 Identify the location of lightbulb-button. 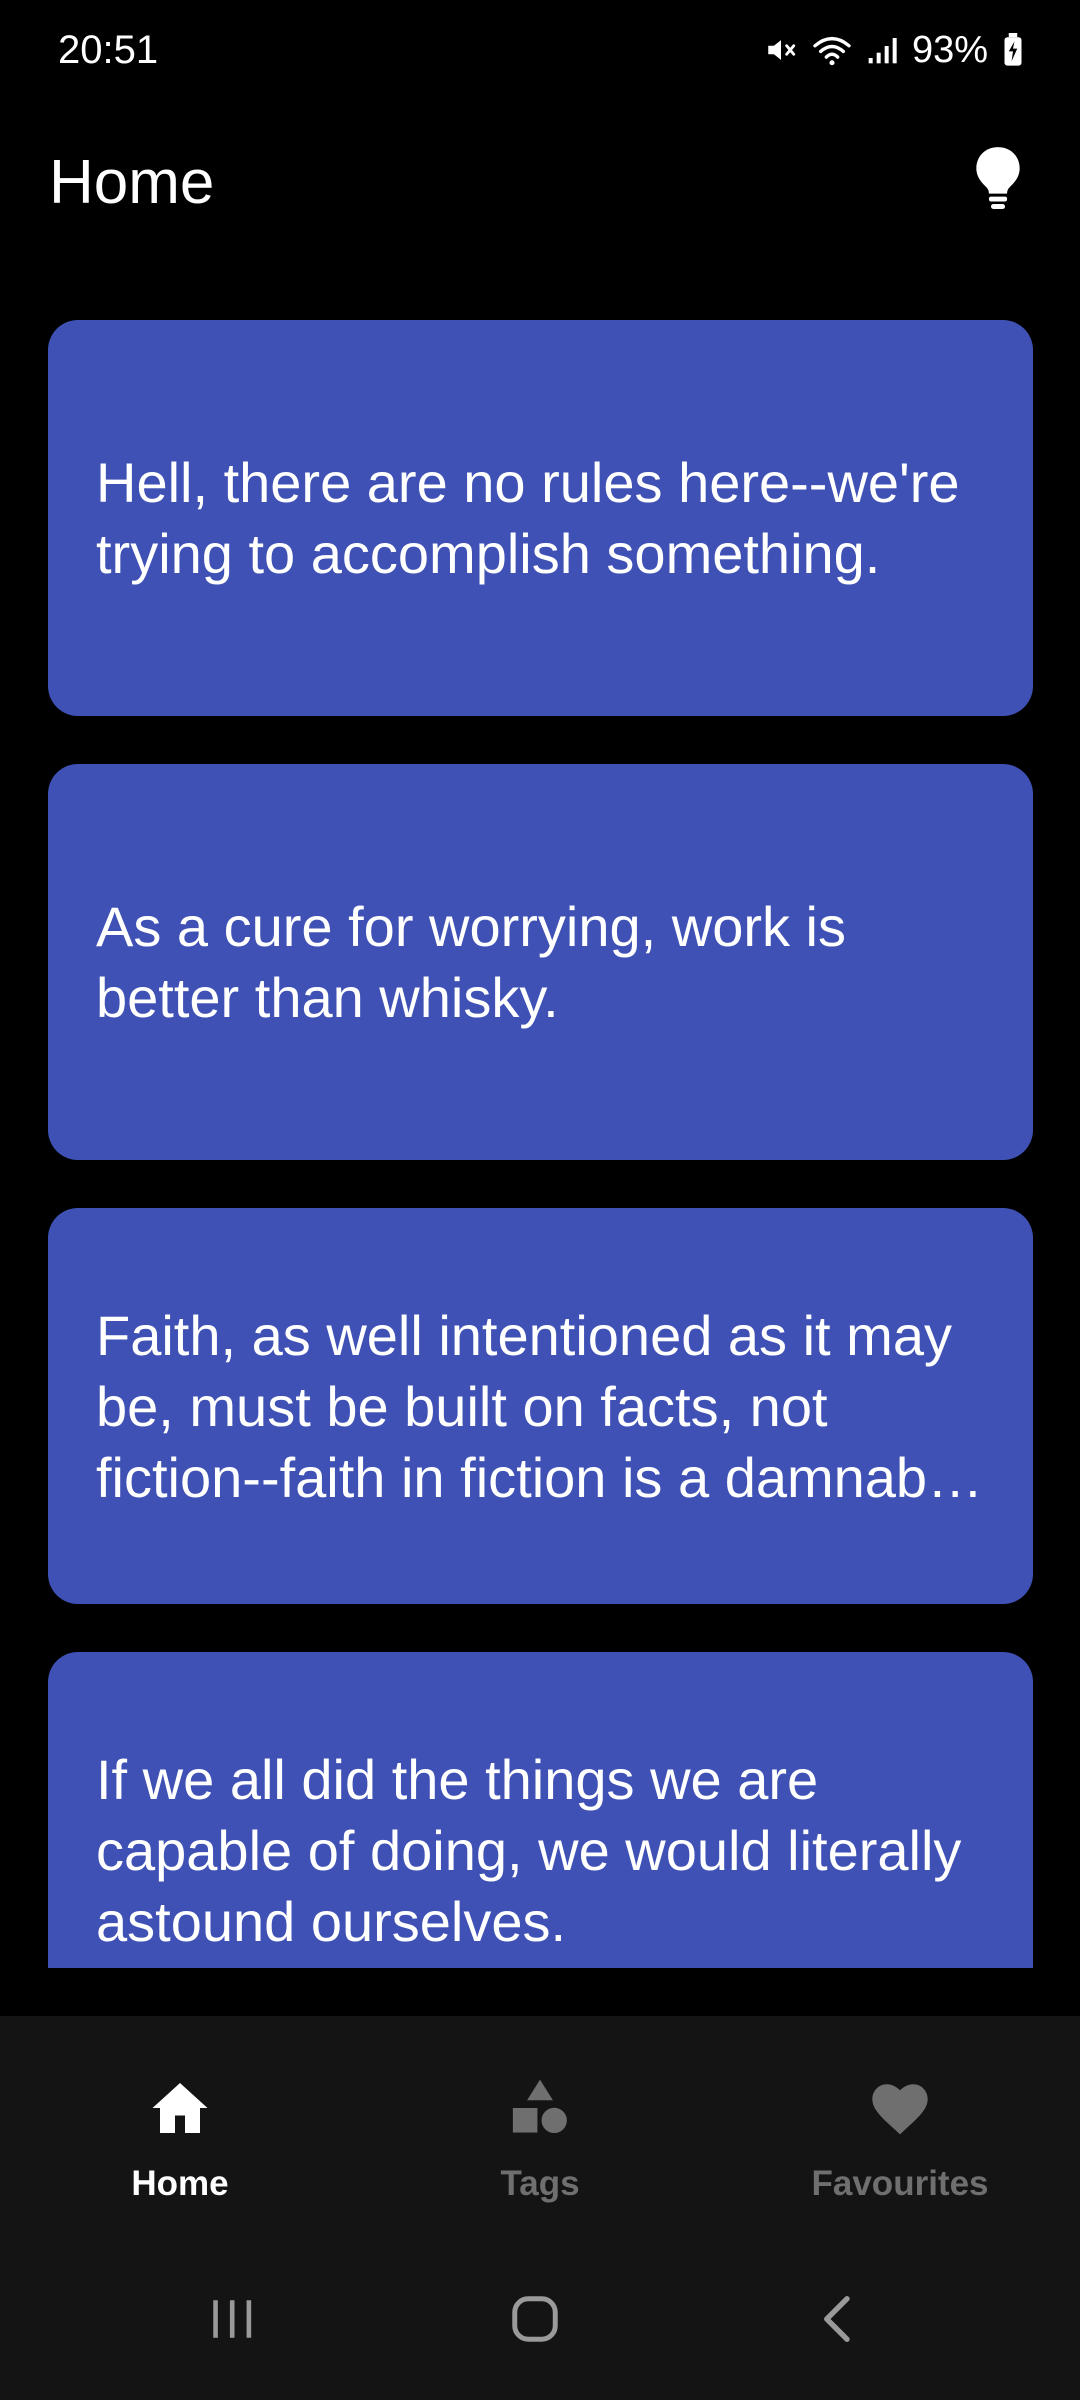
(998, 180).